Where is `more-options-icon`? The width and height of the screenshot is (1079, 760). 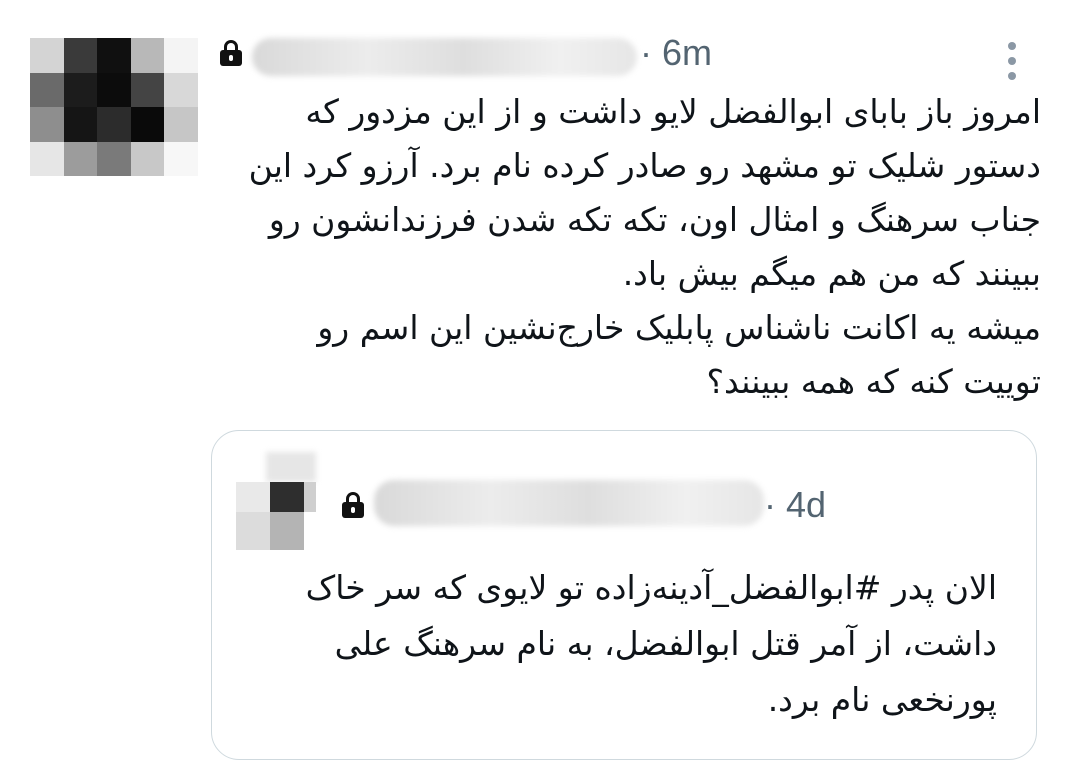 more-options-icon is located at coordinates (1012, 61).